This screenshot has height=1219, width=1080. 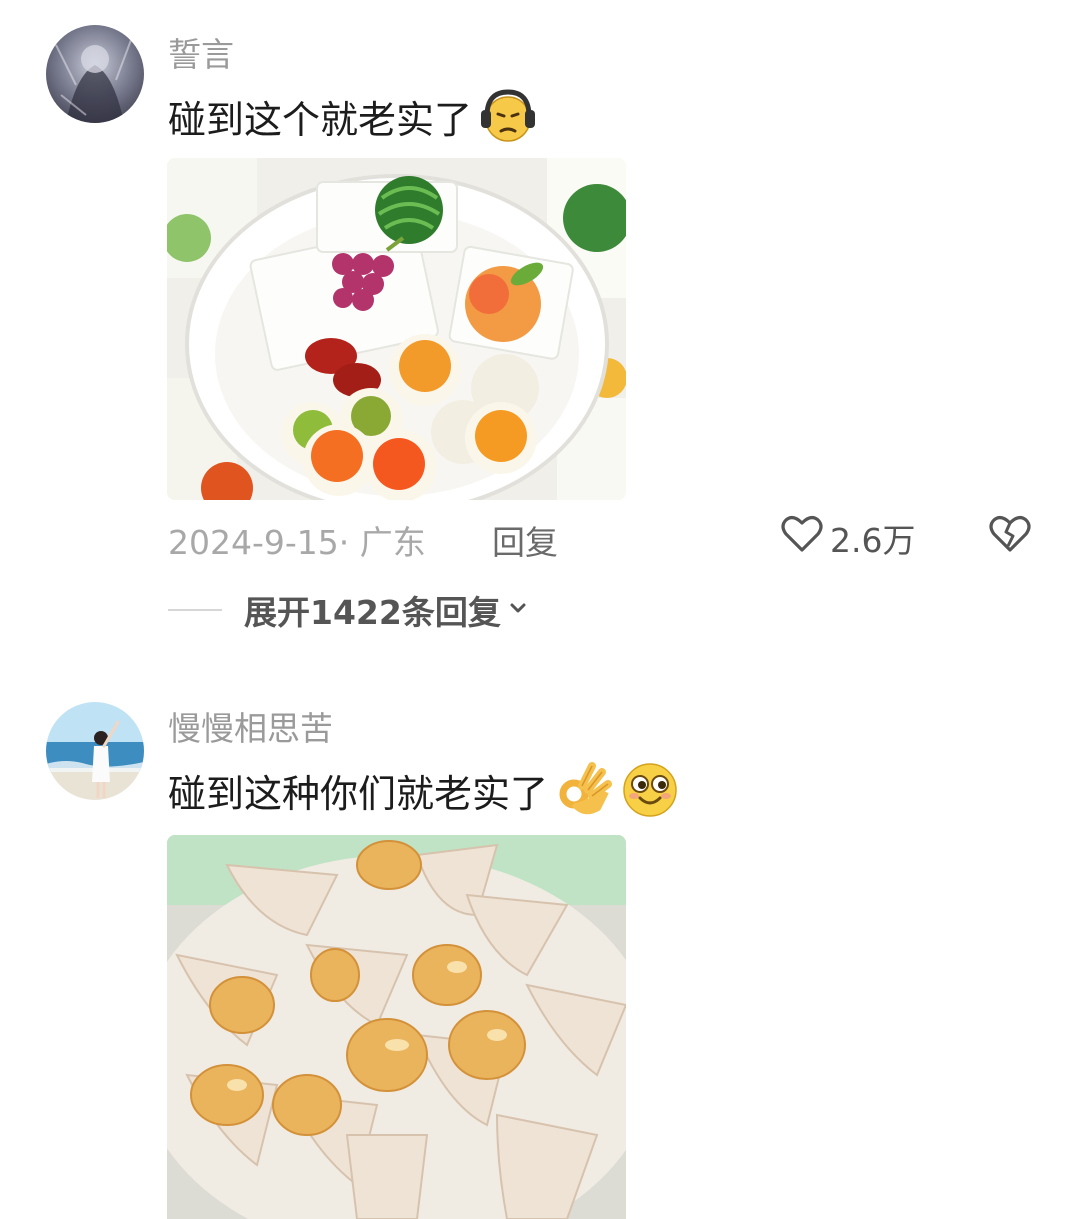 What do you see at coordinates (873, 540) in the screenshot?
I see `like-count: 2.6万` at bounding box center [873, 540].